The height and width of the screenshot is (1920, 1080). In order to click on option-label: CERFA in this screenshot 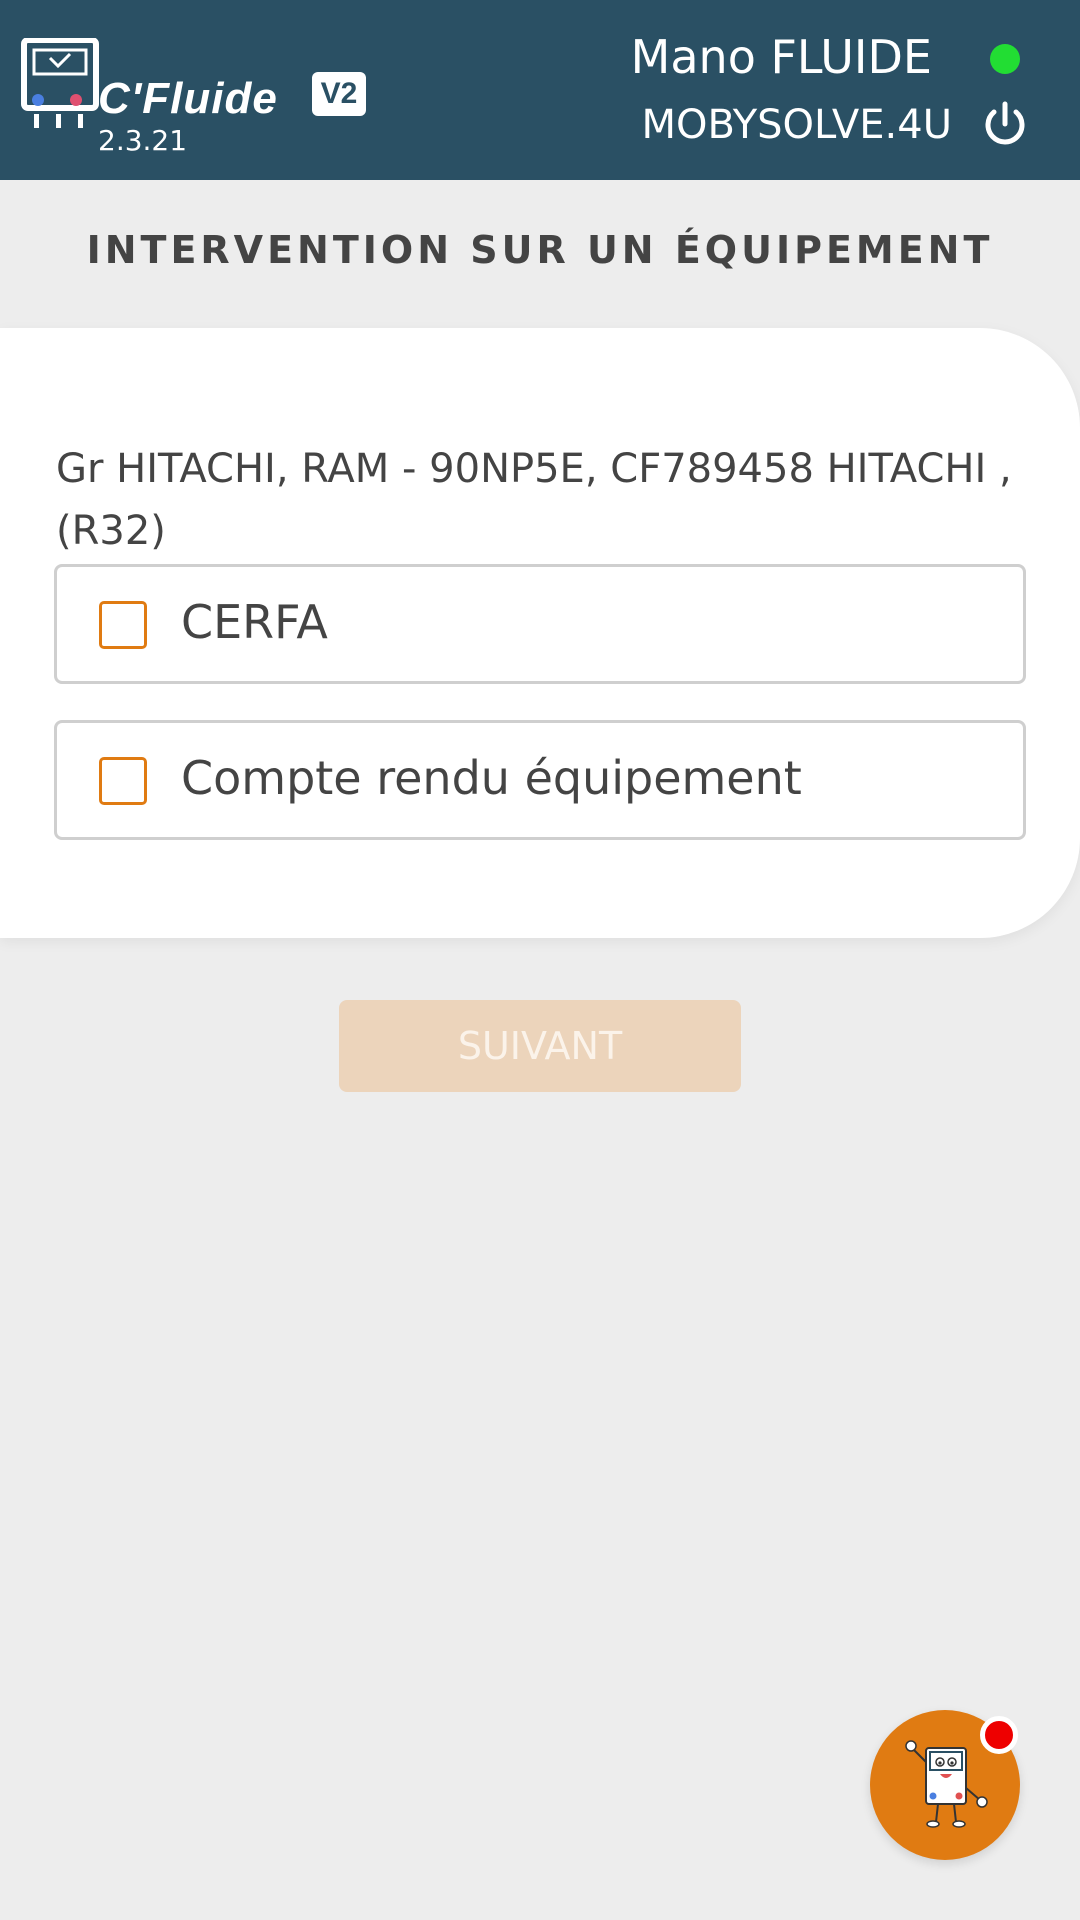, I will do `click(254, 622)`.